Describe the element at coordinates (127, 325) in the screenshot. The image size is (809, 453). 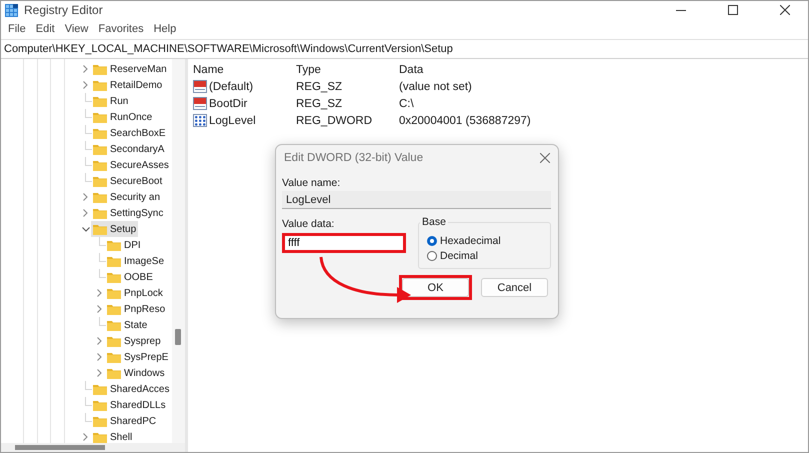
I see `tree-item: State` at that location.